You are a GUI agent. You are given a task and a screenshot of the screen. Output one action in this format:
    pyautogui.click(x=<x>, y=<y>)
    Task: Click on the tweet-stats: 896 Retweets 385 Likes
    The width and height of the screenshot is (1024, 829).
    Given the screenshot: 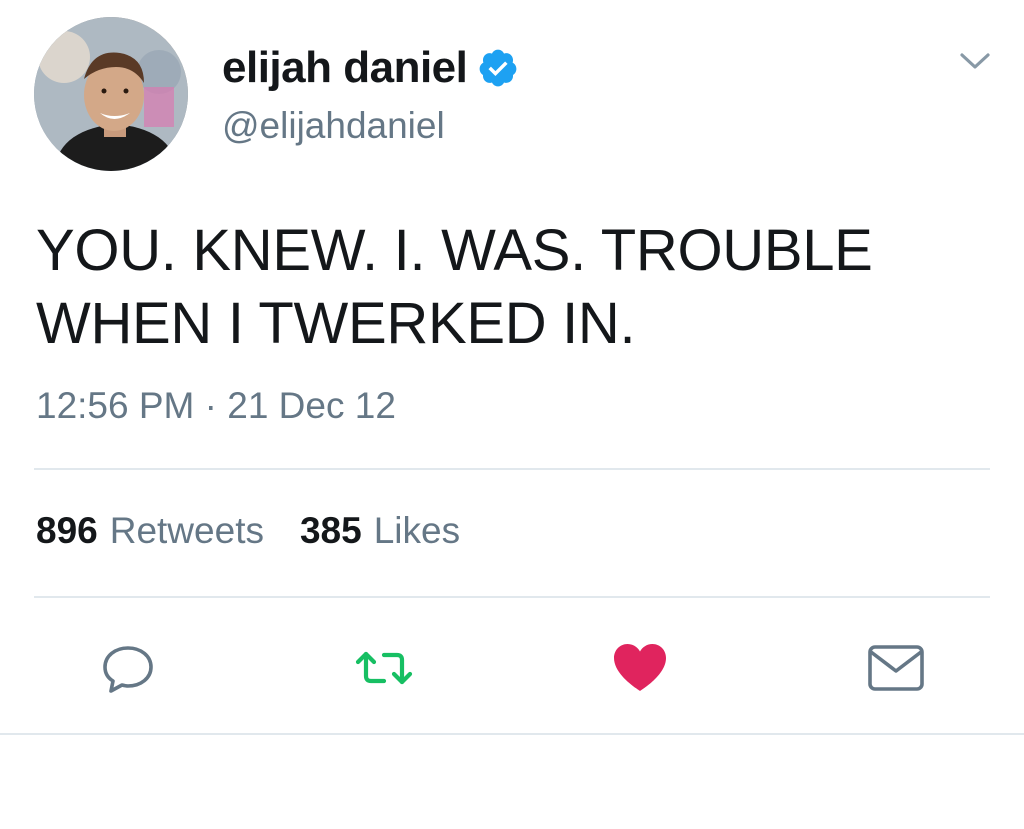 What is the action you would take?
    pyautogui.click(x=248, y=531)
    